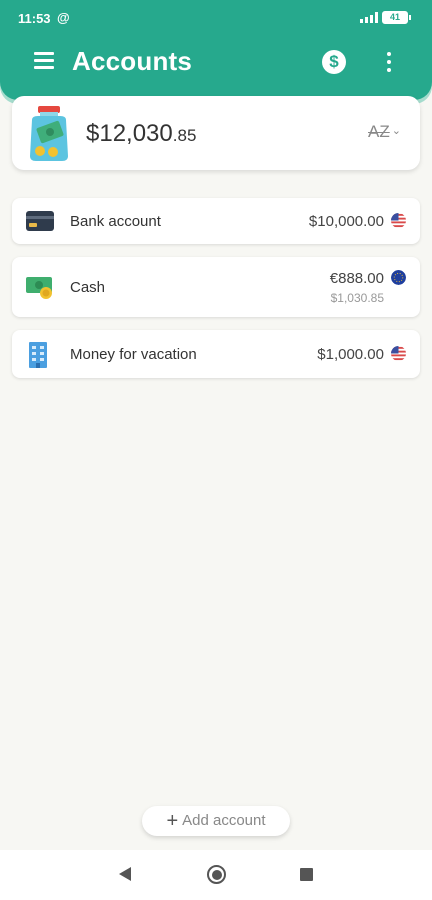 This screenshot has width=432, height=900. I want to click on eu-flag-icon, so click(398, 277).